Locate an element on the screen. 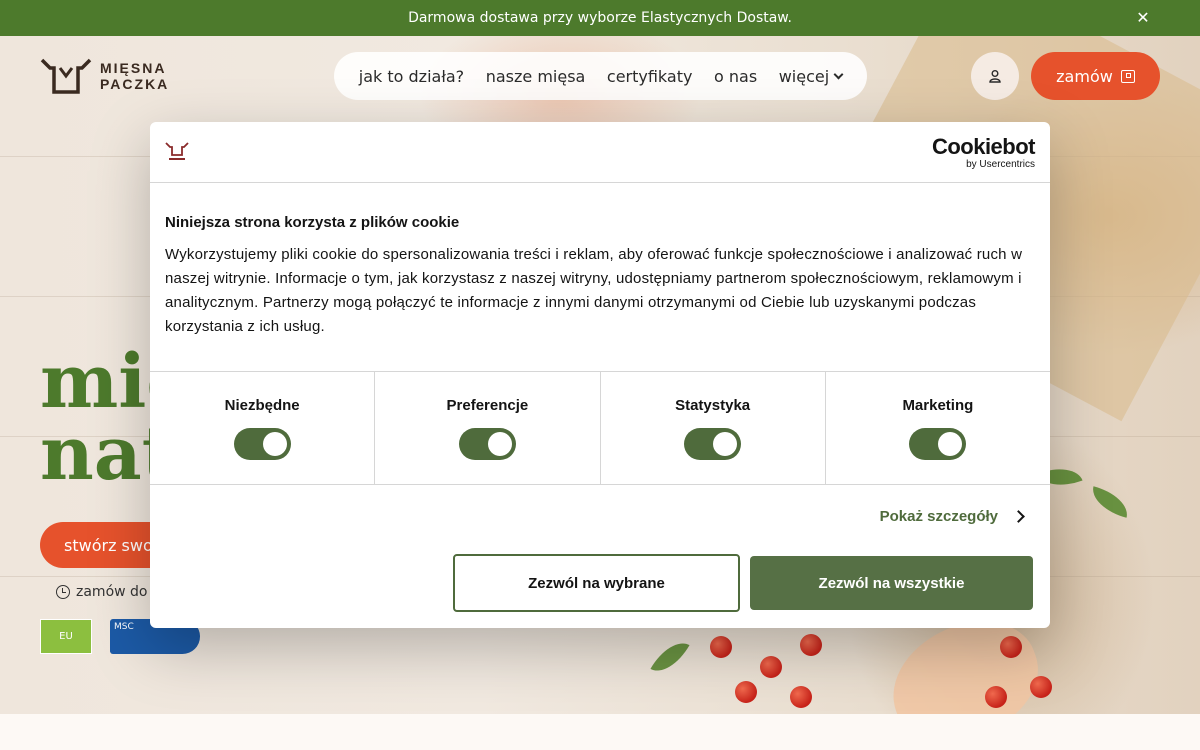 The height and width of the screenshot is (750, 1200). chevron-down-icon is located at coordinates (838, 74).